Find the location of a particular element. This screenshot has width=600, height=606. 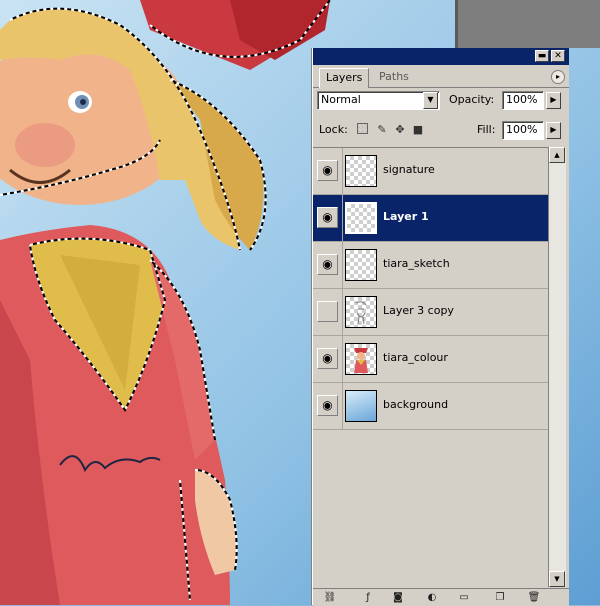

layer-name: signature is located at coordinates (409, 169).